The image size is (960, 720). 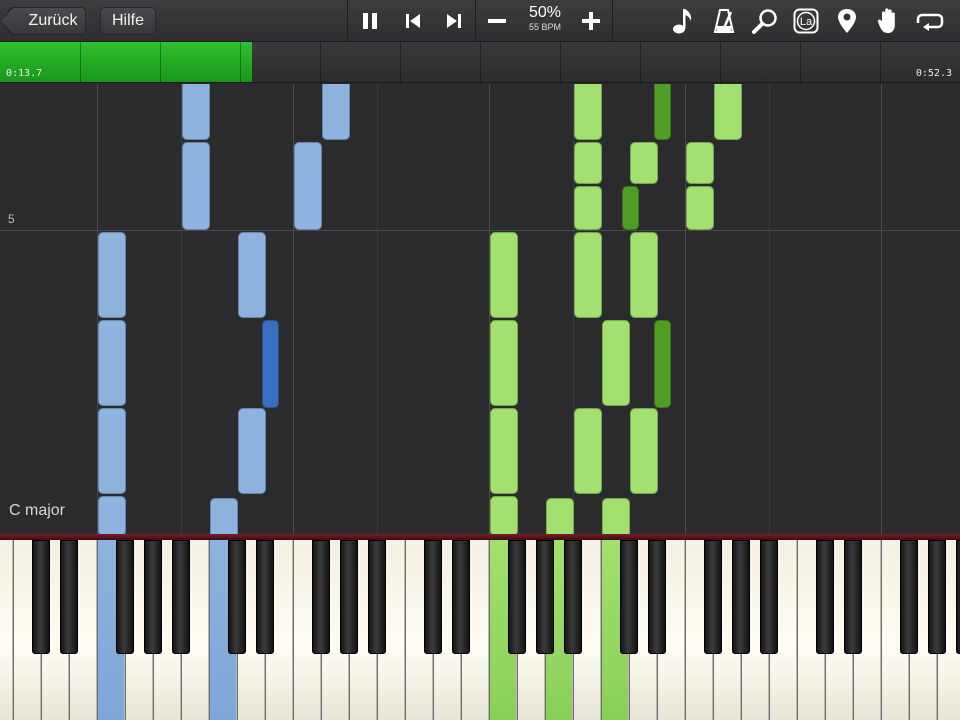 I want to click on sheet-music-button, so click(x=683, y=21).